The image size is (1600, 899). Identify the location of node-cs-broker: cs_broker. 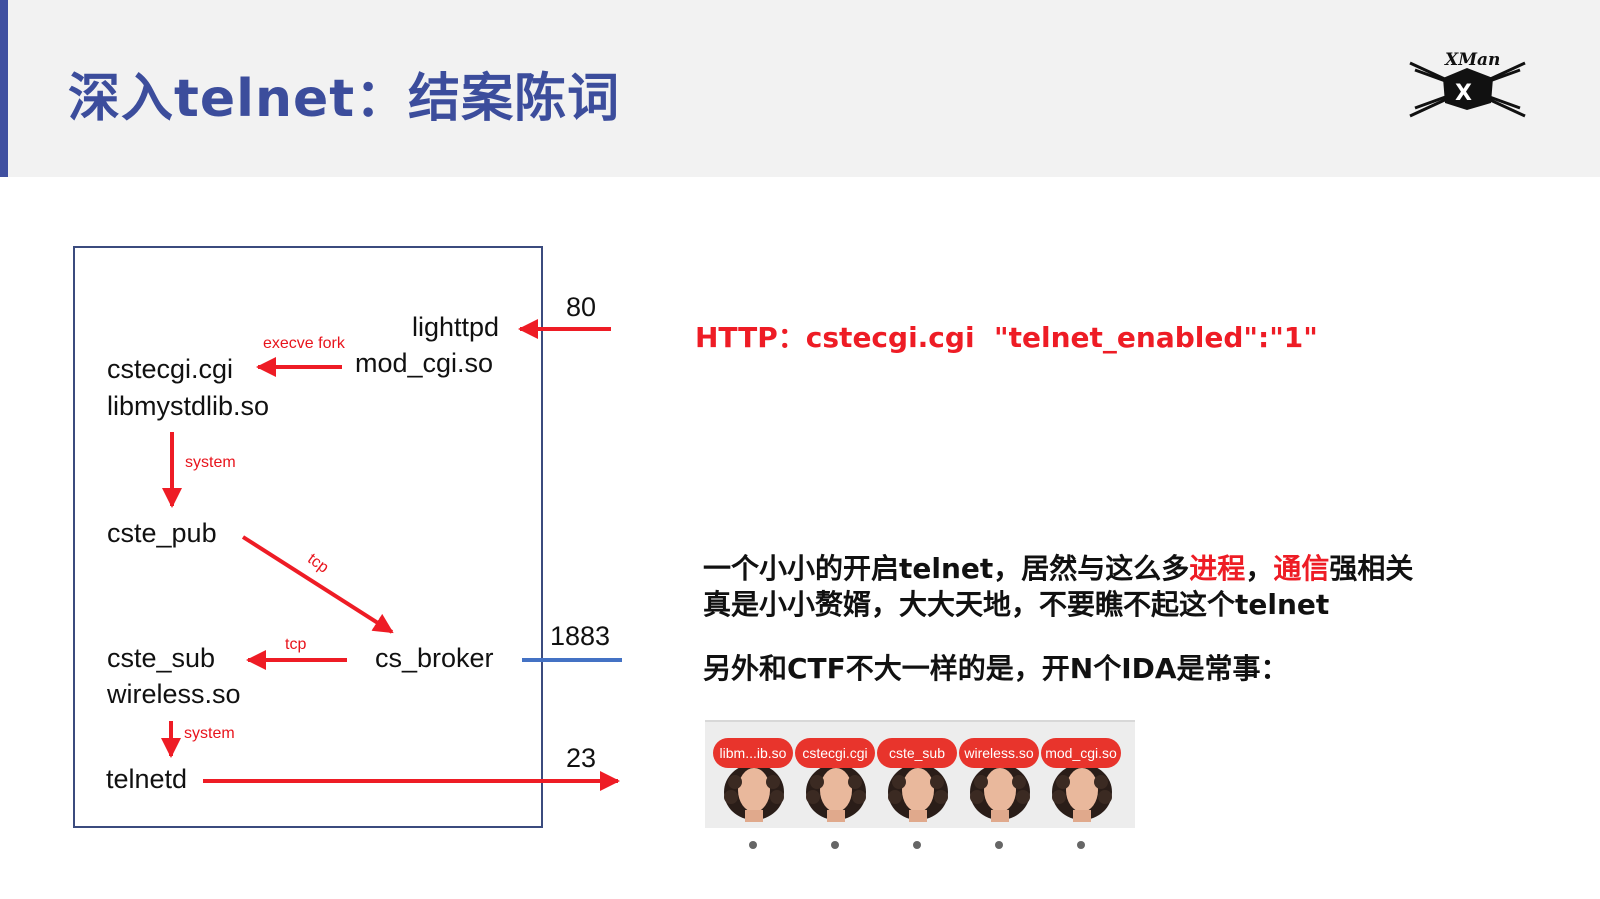
(434, 658).